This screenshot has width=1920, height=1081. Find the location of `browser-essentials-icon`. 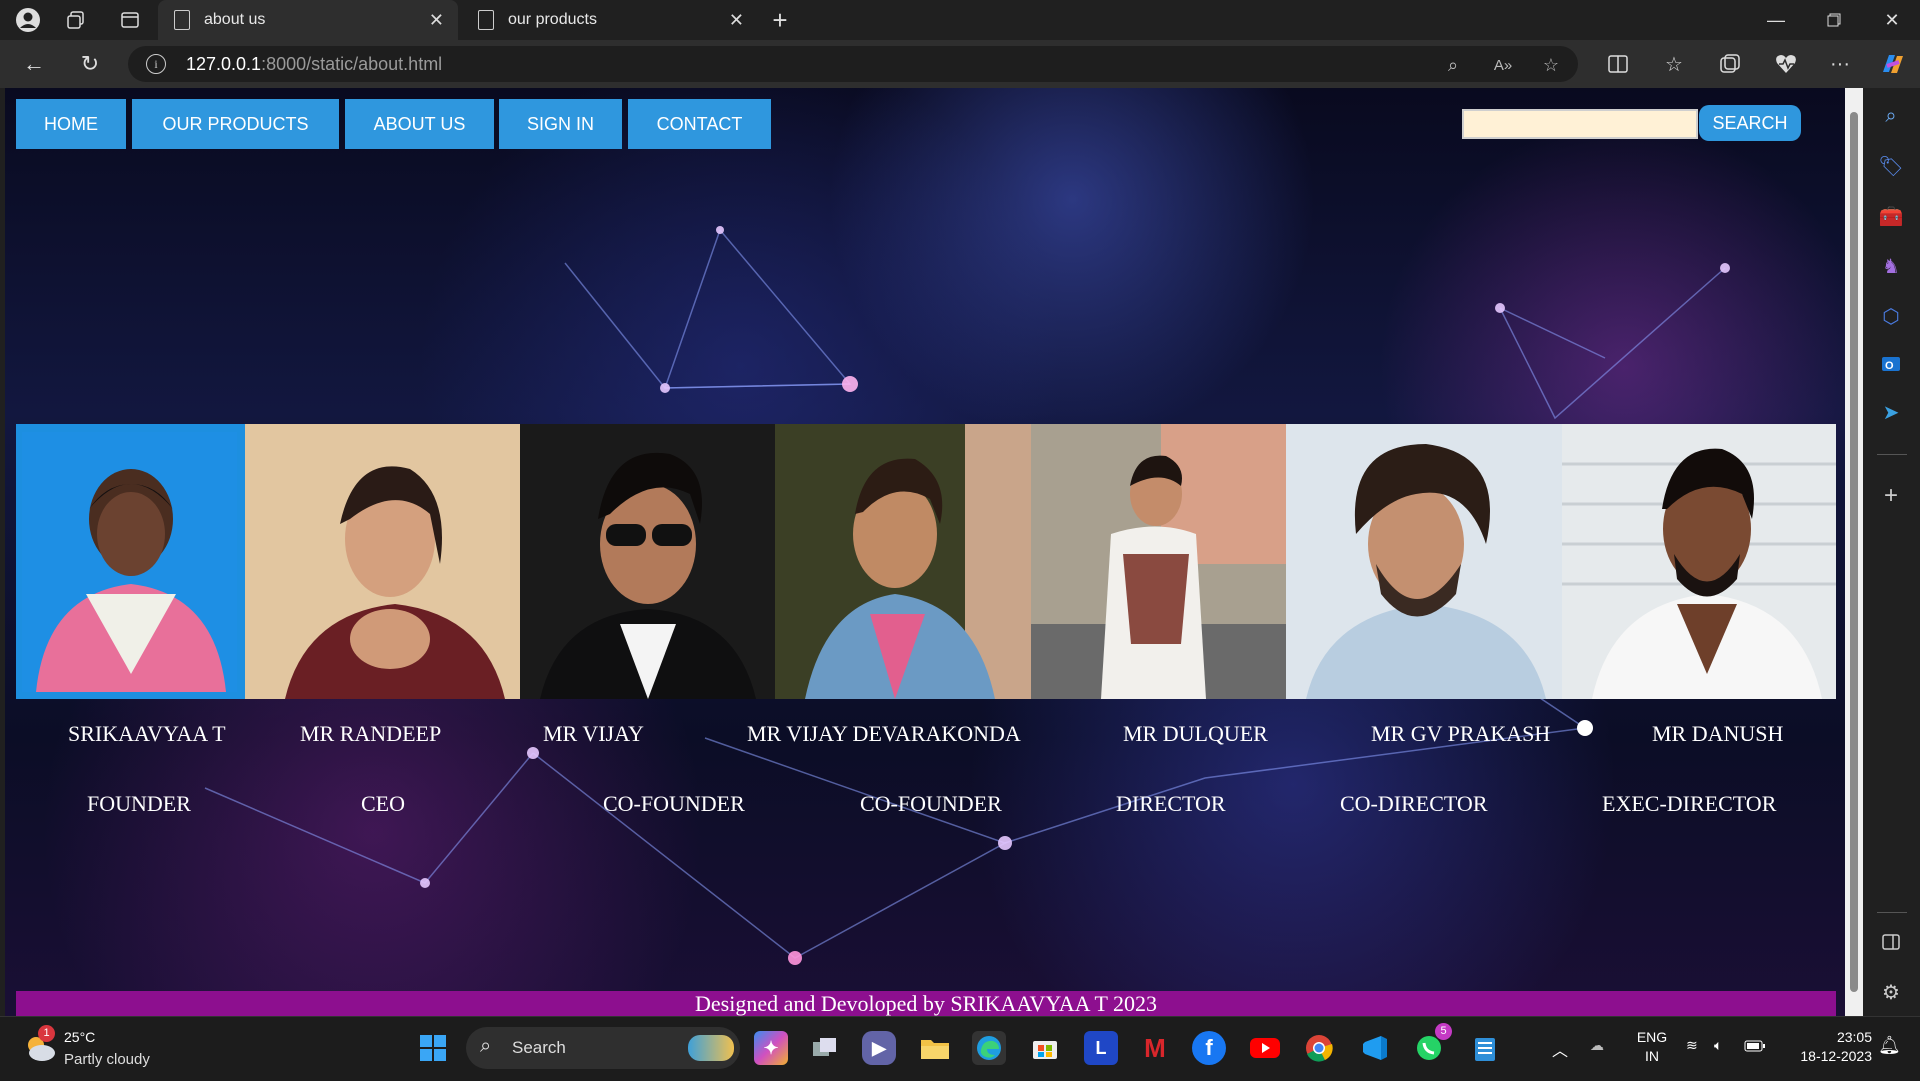

browser-essentials-icon is located at coordinates (1786, 64).